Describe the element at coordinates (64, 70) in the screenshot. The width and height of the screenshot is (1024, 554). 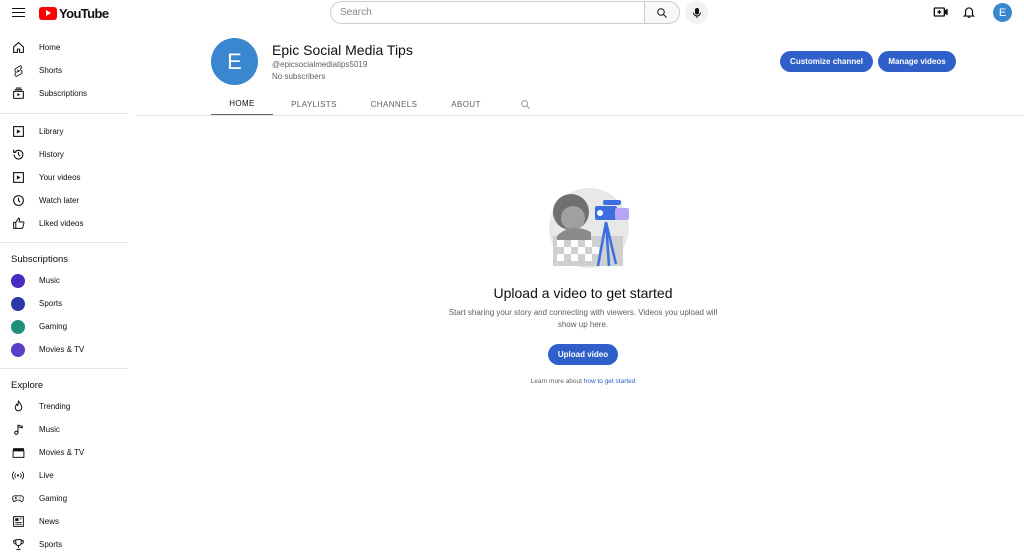
I see `sidebar-item-shorts: Shorts` at that location.